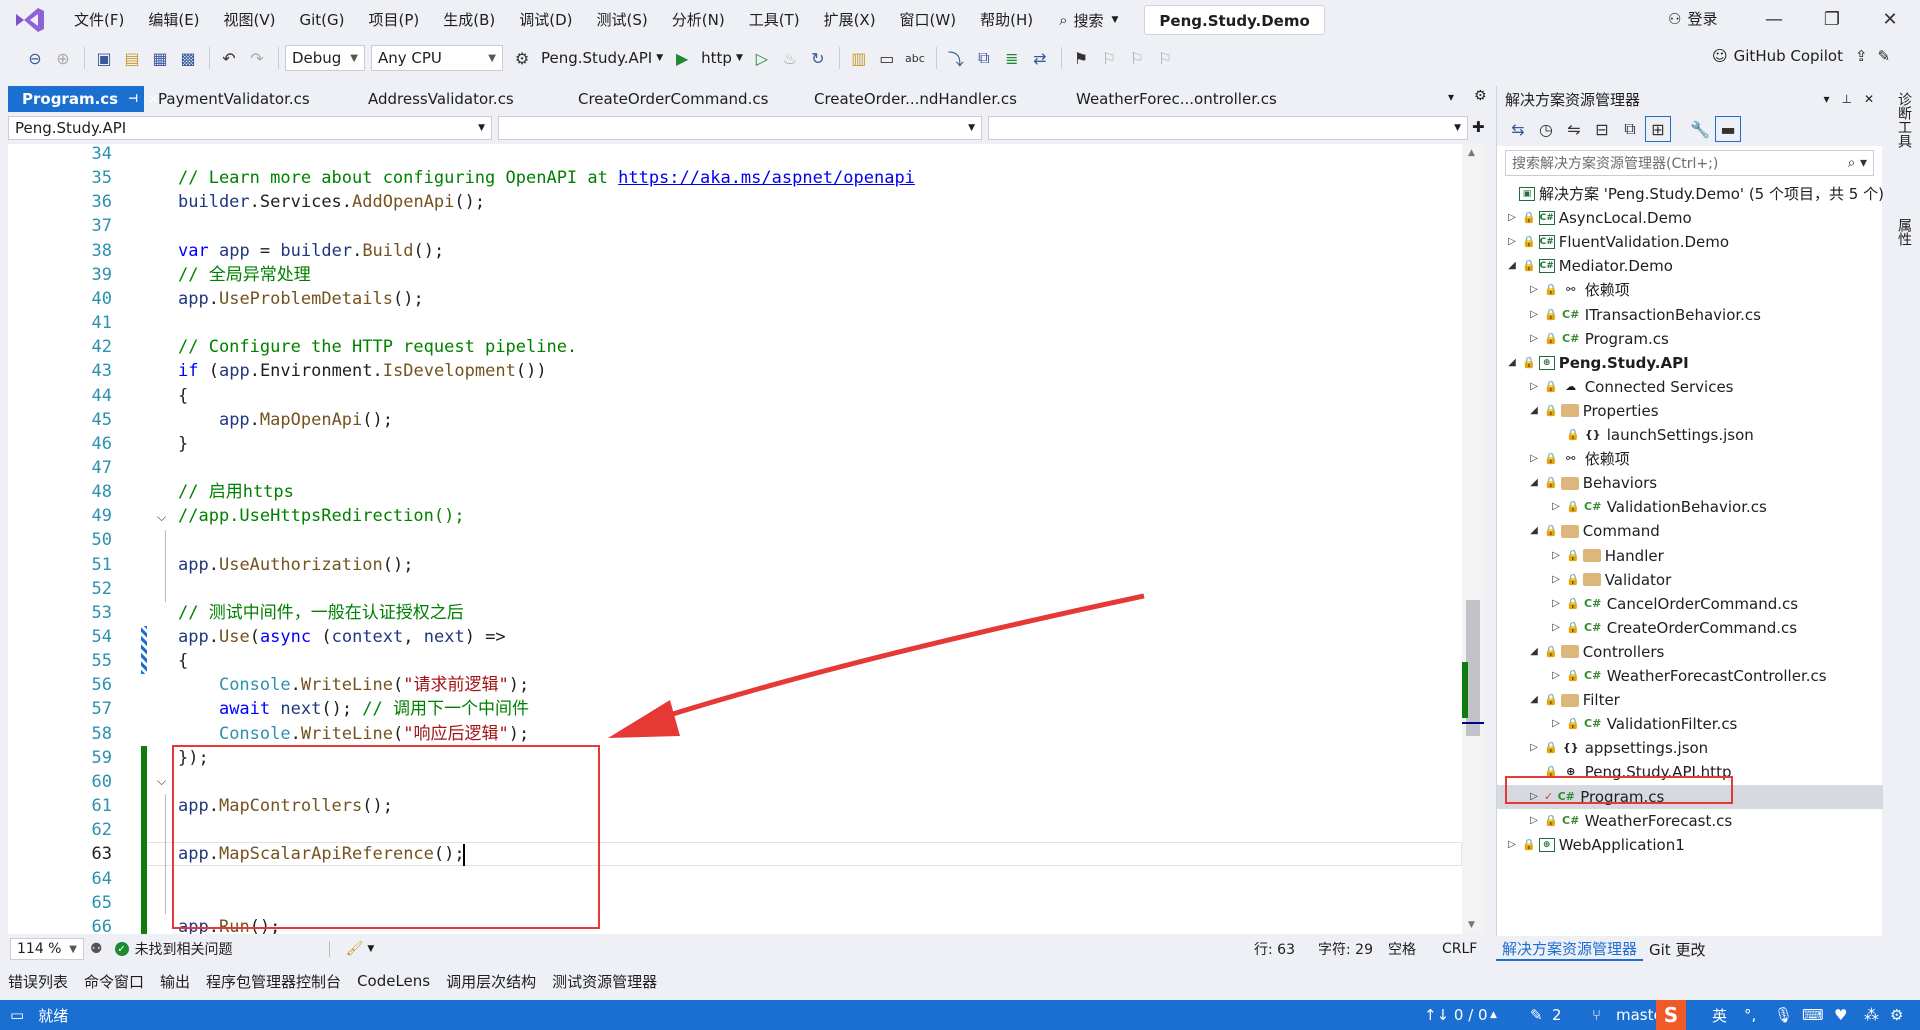 This screenshot has width=1920, height=1030. I want to click on platform-combo: Any CPU ▼, so click(437, 58).